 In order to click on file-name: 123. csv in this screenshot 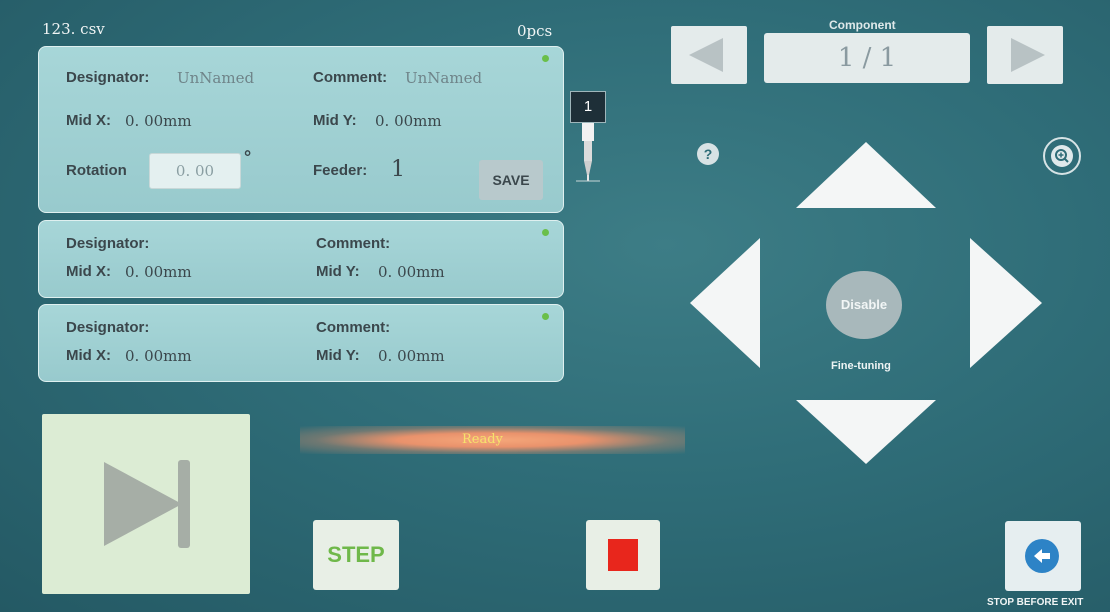, I will do `click(73, 29)`.